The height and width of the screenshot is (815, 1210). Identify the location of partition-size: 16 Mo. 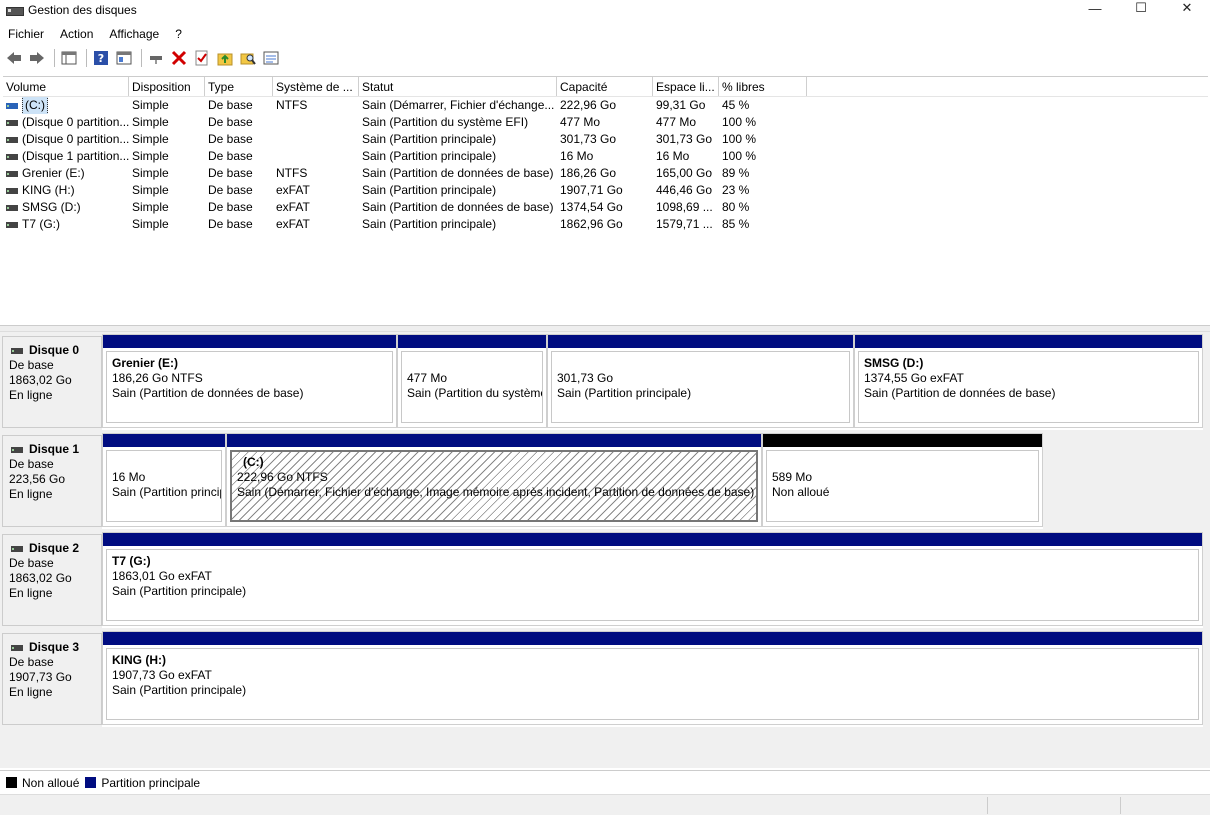
(129, 477).